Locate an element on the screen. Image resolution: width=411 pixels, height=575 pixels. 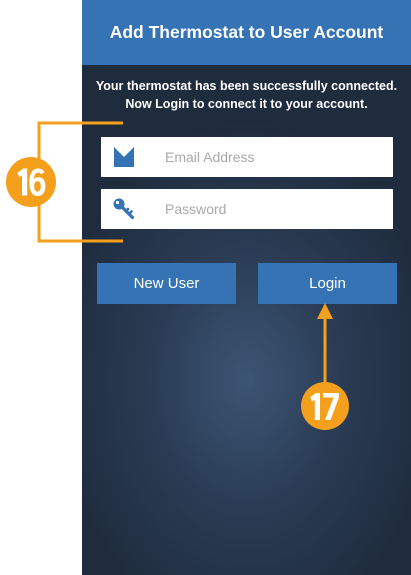
login-pointer-arrowhead is located at coordinates (325, 311).